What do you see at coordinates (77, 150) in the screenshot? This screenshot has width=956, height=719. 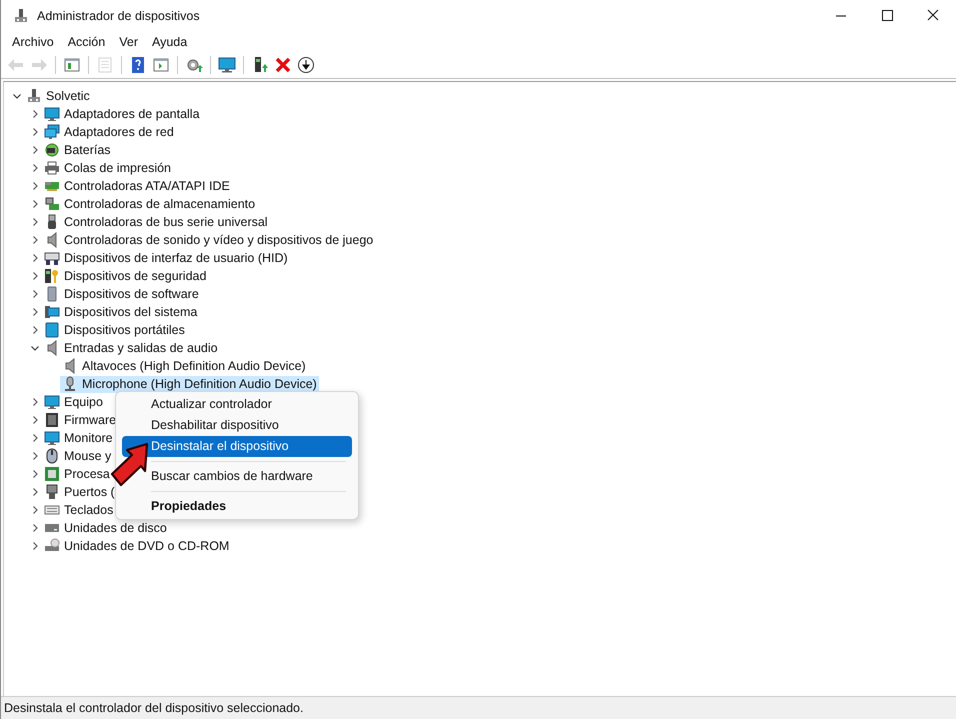 I see `tree-item: Baterías` at bounding box center [77, 150].